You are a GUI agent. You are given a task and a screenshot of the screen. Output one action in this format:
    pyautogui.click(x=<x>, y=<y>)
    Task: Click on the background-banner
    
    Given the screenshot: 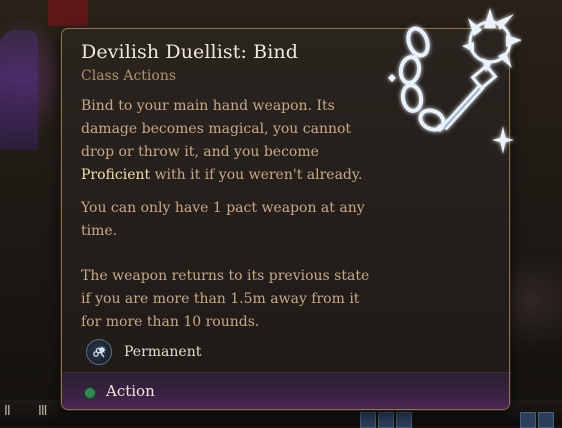 What is the action you would take?
    pyautogui.click(x=68, y=13)
    